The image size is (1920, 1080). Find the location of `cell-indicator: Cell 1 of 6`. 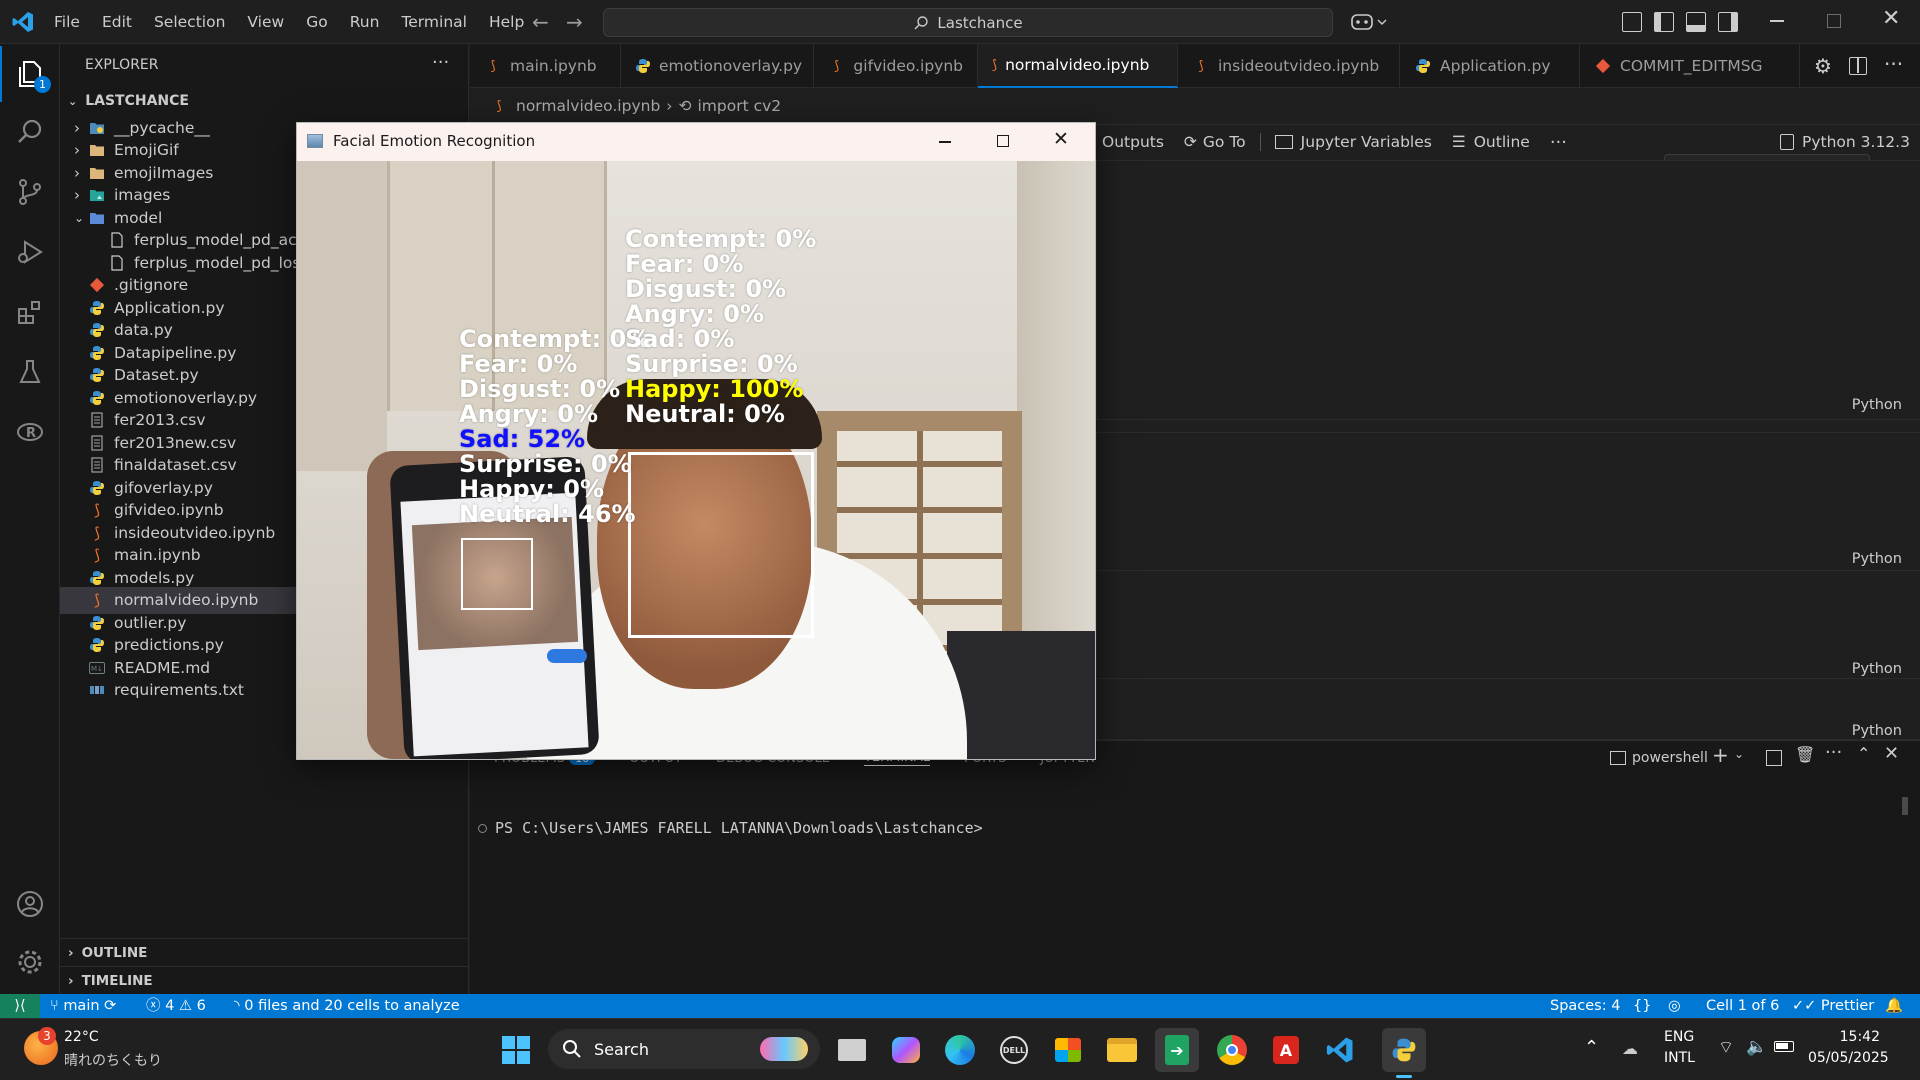

cell-indicator: Cell 1 of 6 is located at coordinates (1742, 1006).